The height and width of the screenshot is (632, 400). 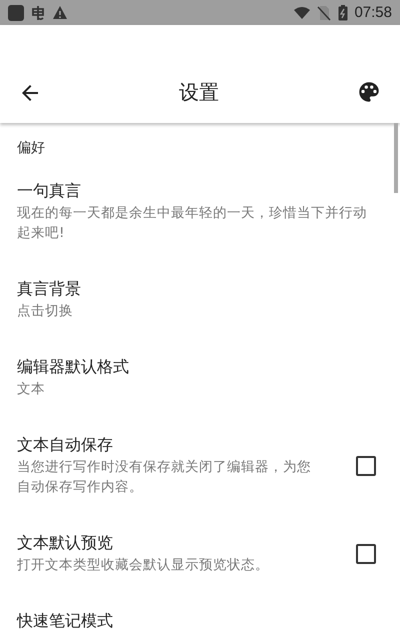 I want to click on setting-summary: 现在的每一天都是余生中最年轻的一天，珍惜当下并行动起来吧!, so click(x=192, y=223).